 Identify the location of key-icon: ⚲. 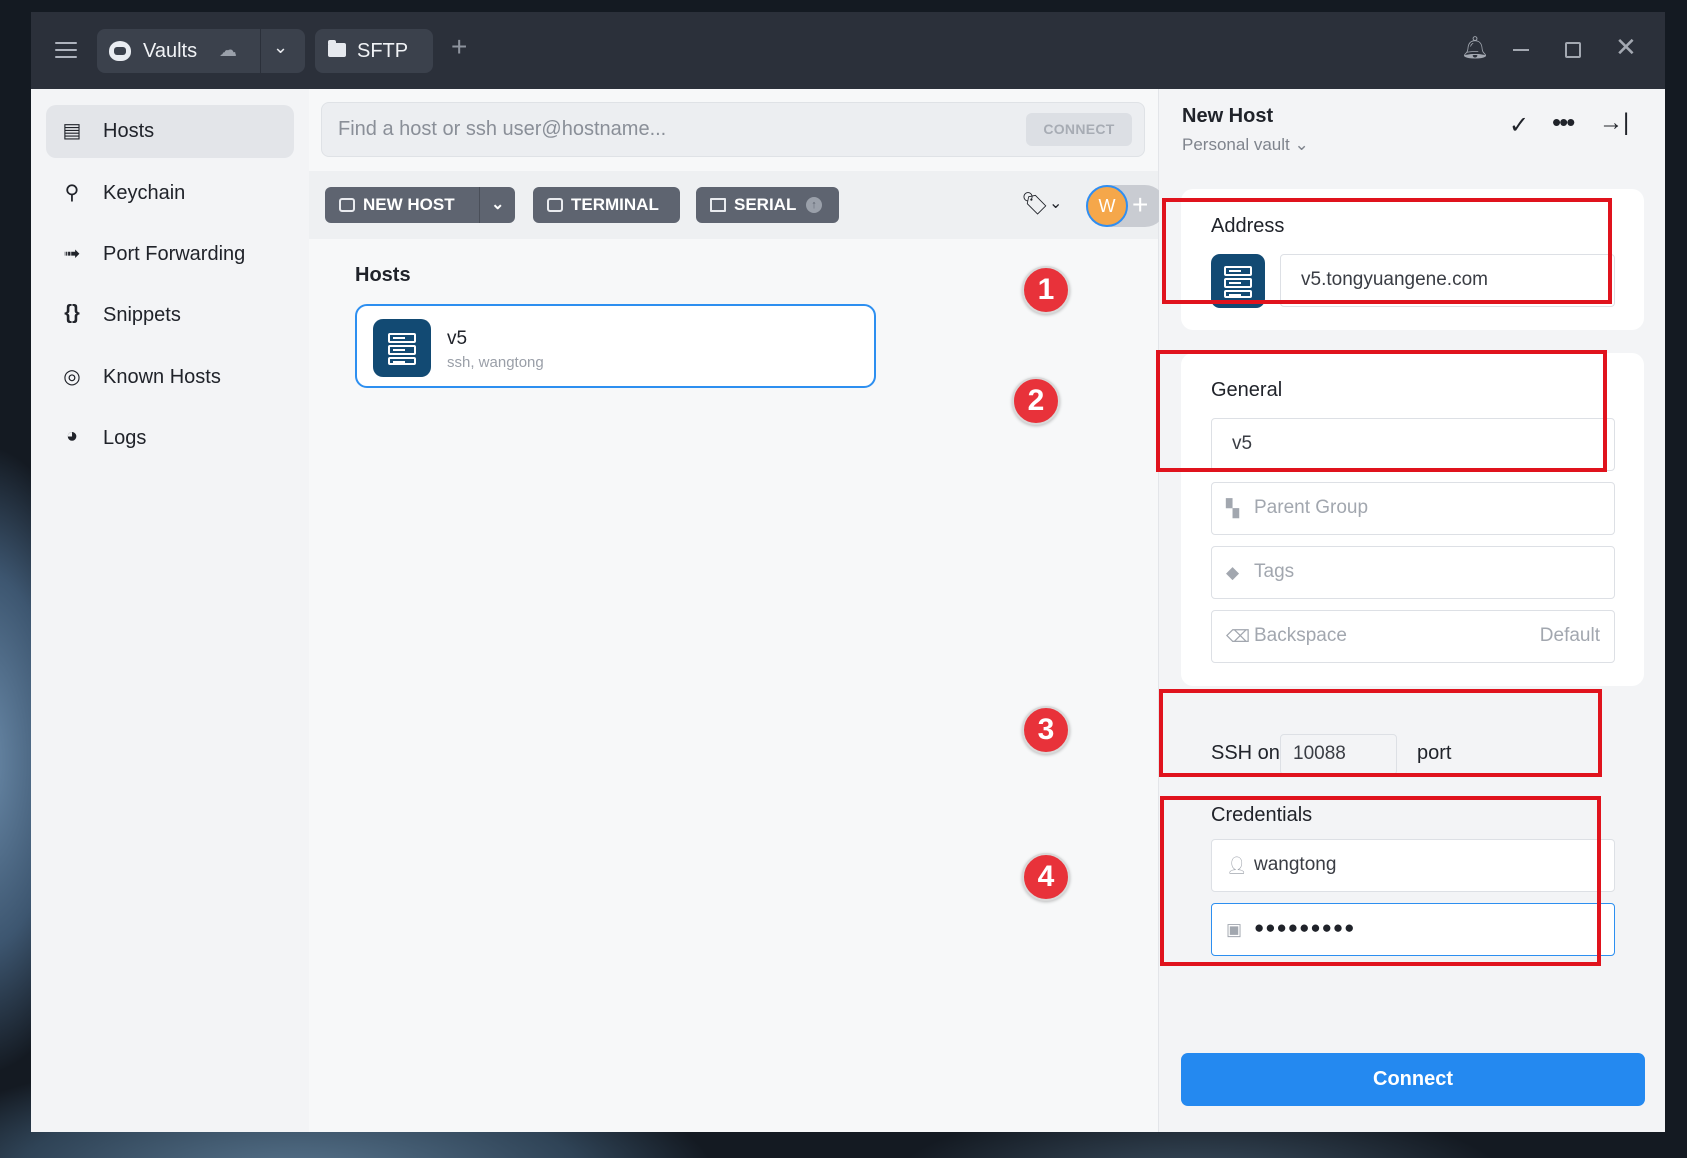
(72, 193).